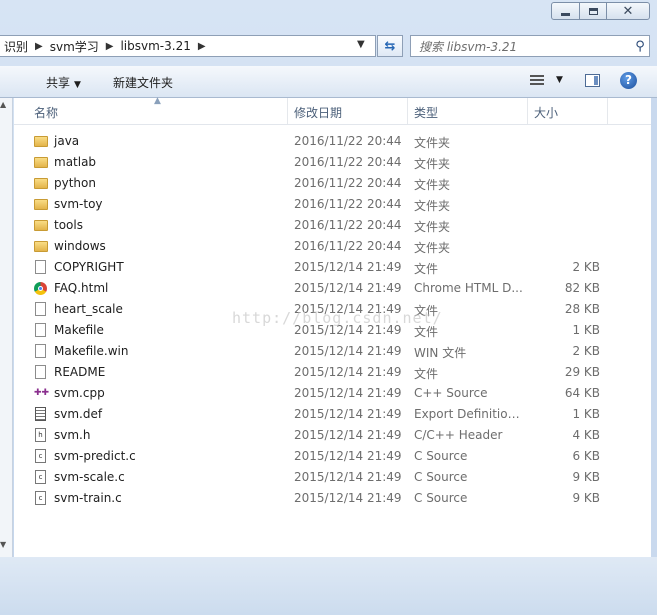  What do you see at coordinates (441, 498) in the screenshot?
I see `file-type: C Source` at bounding box center [441, 498].